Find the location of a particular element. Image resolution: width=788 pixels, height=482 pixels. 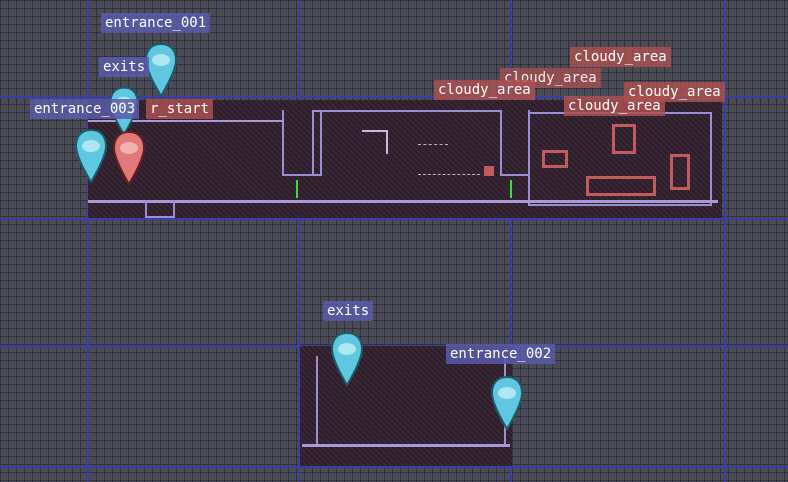

pit is located at coordinates (160, 209).